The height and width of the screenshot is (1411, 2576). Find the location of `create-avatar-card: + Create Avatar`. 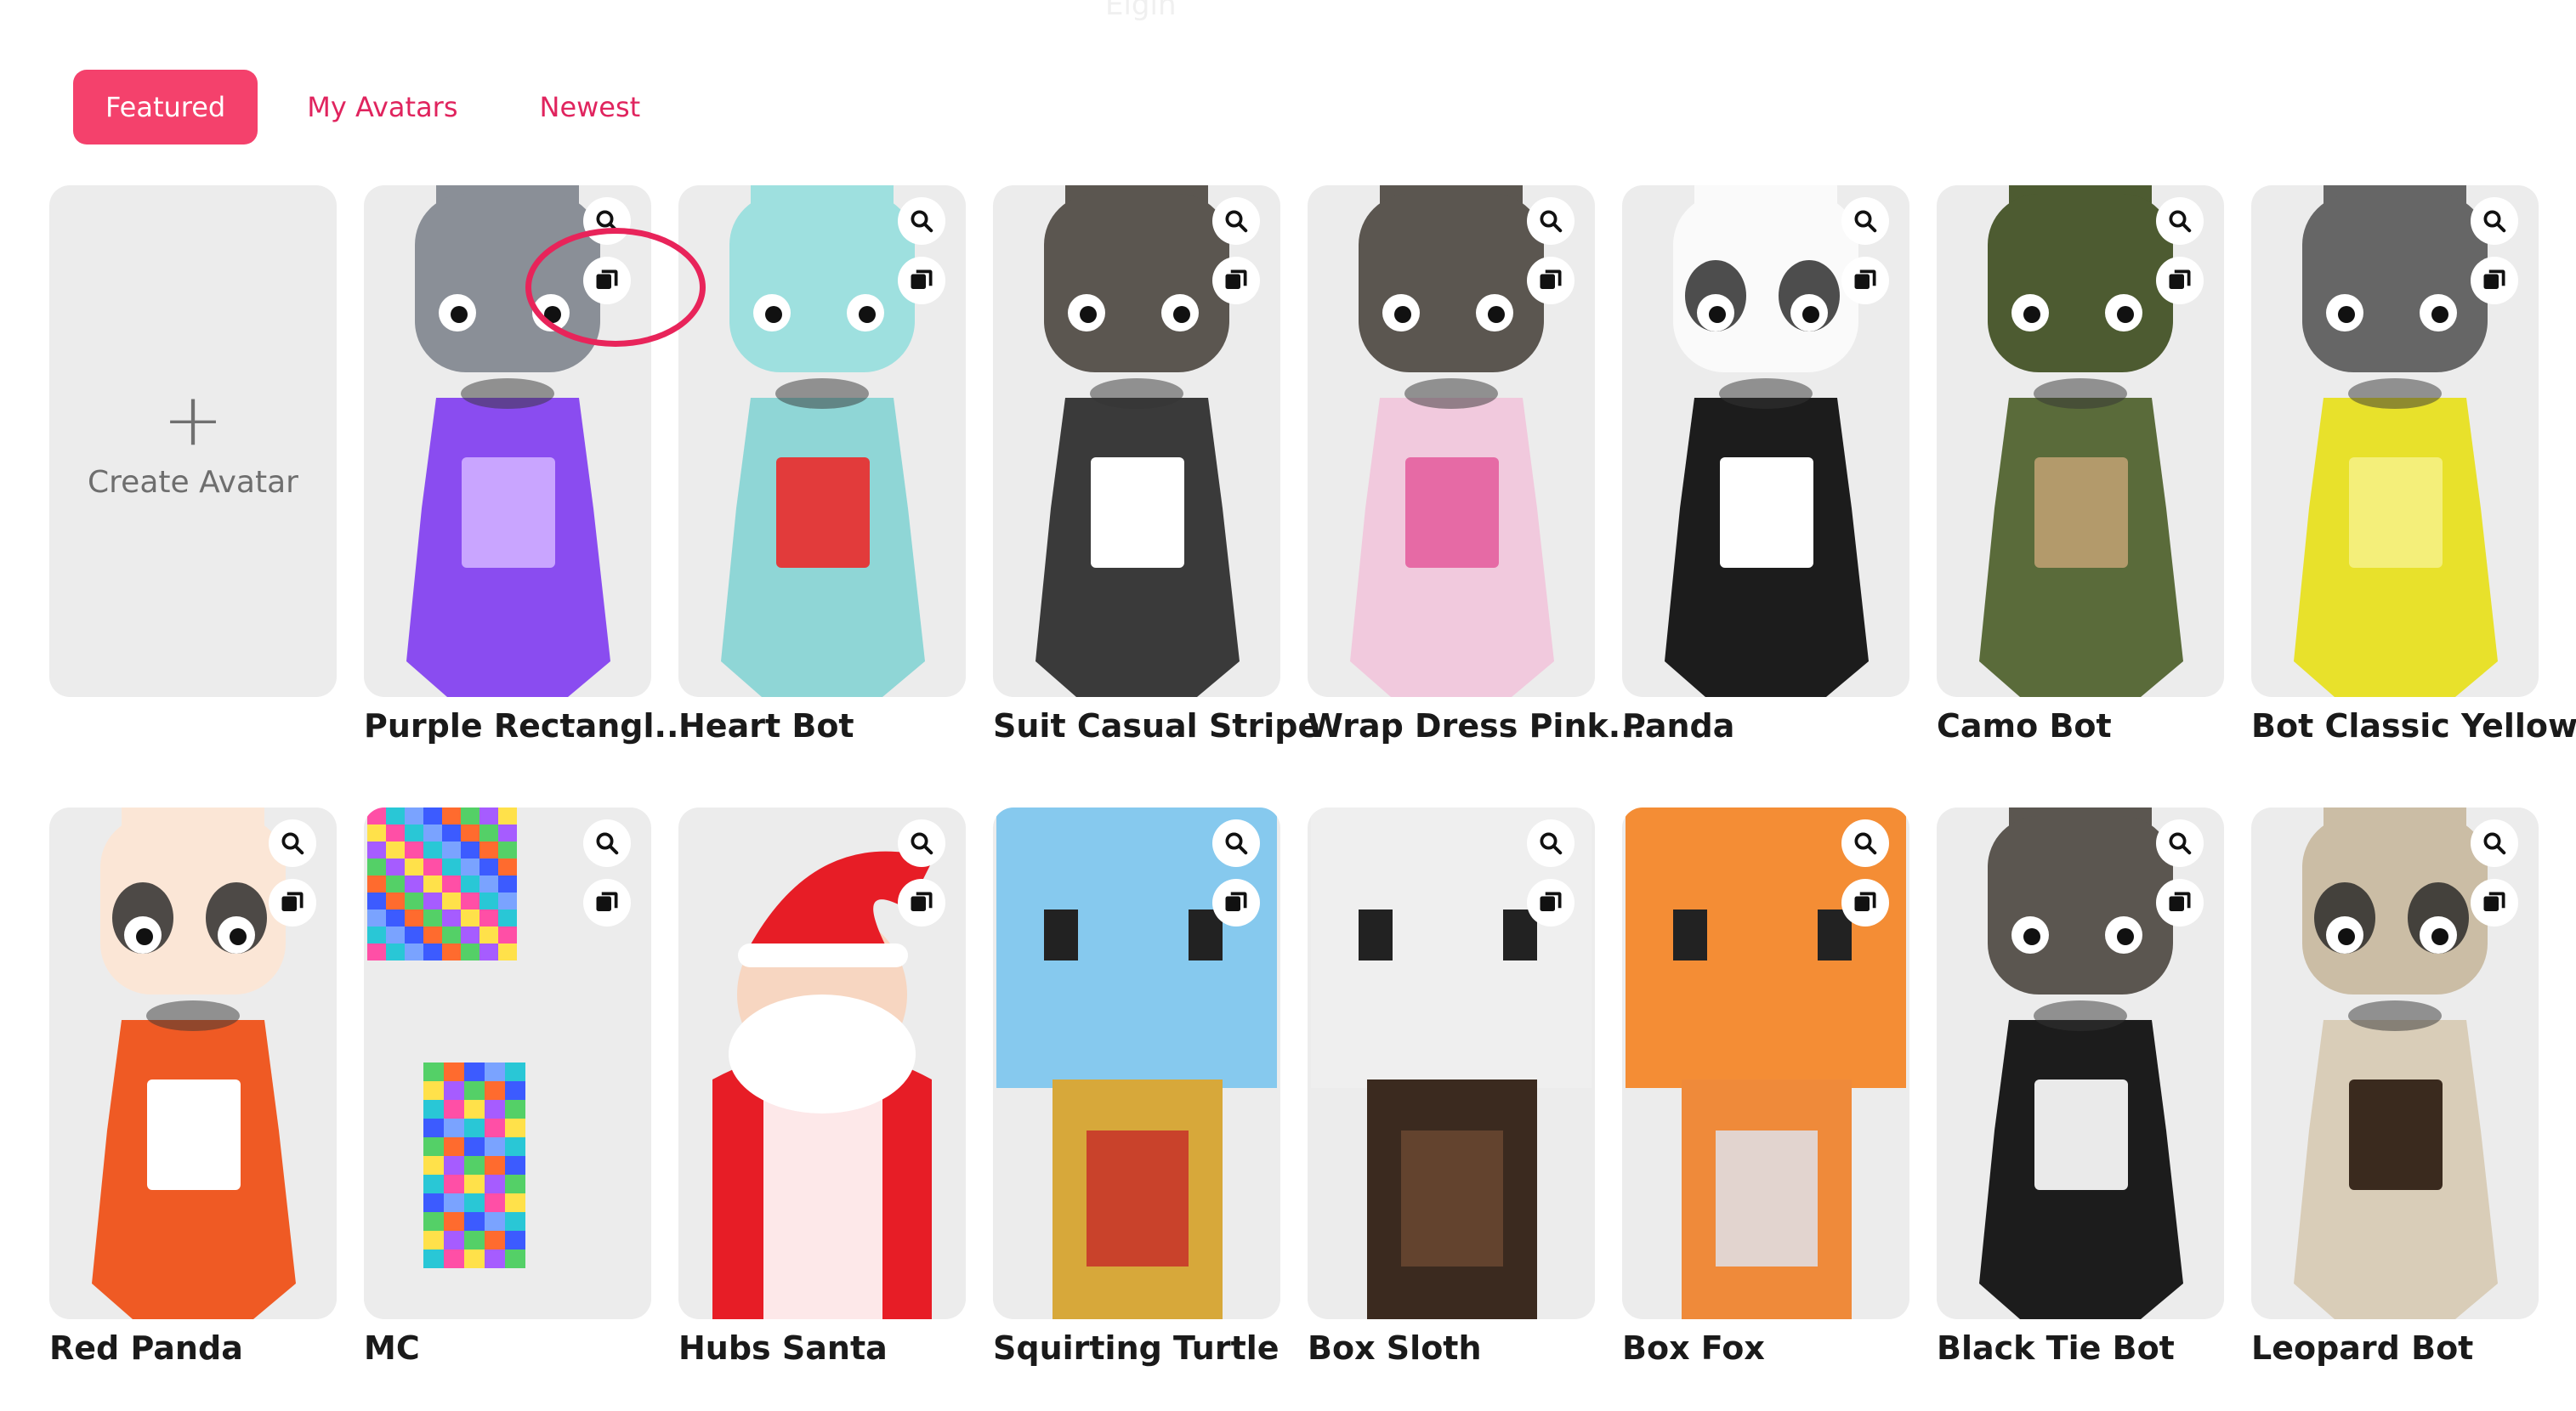

create-avatar-card: + Create Avatar is located at coordinates (193, 441).